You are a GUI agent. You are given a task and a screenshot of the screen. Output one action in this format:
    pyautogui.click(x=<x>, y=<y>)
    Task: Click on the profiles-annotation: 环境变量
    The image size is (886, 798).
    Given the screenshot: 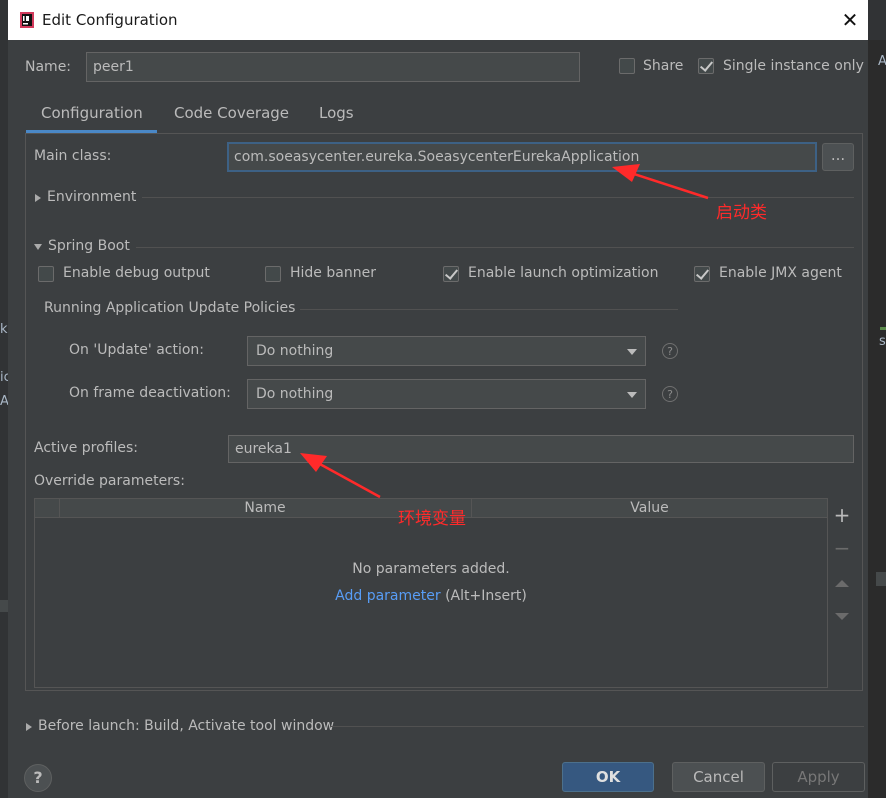 What is the action you would take?
    pyautogui.click(x=432, y=519)
    